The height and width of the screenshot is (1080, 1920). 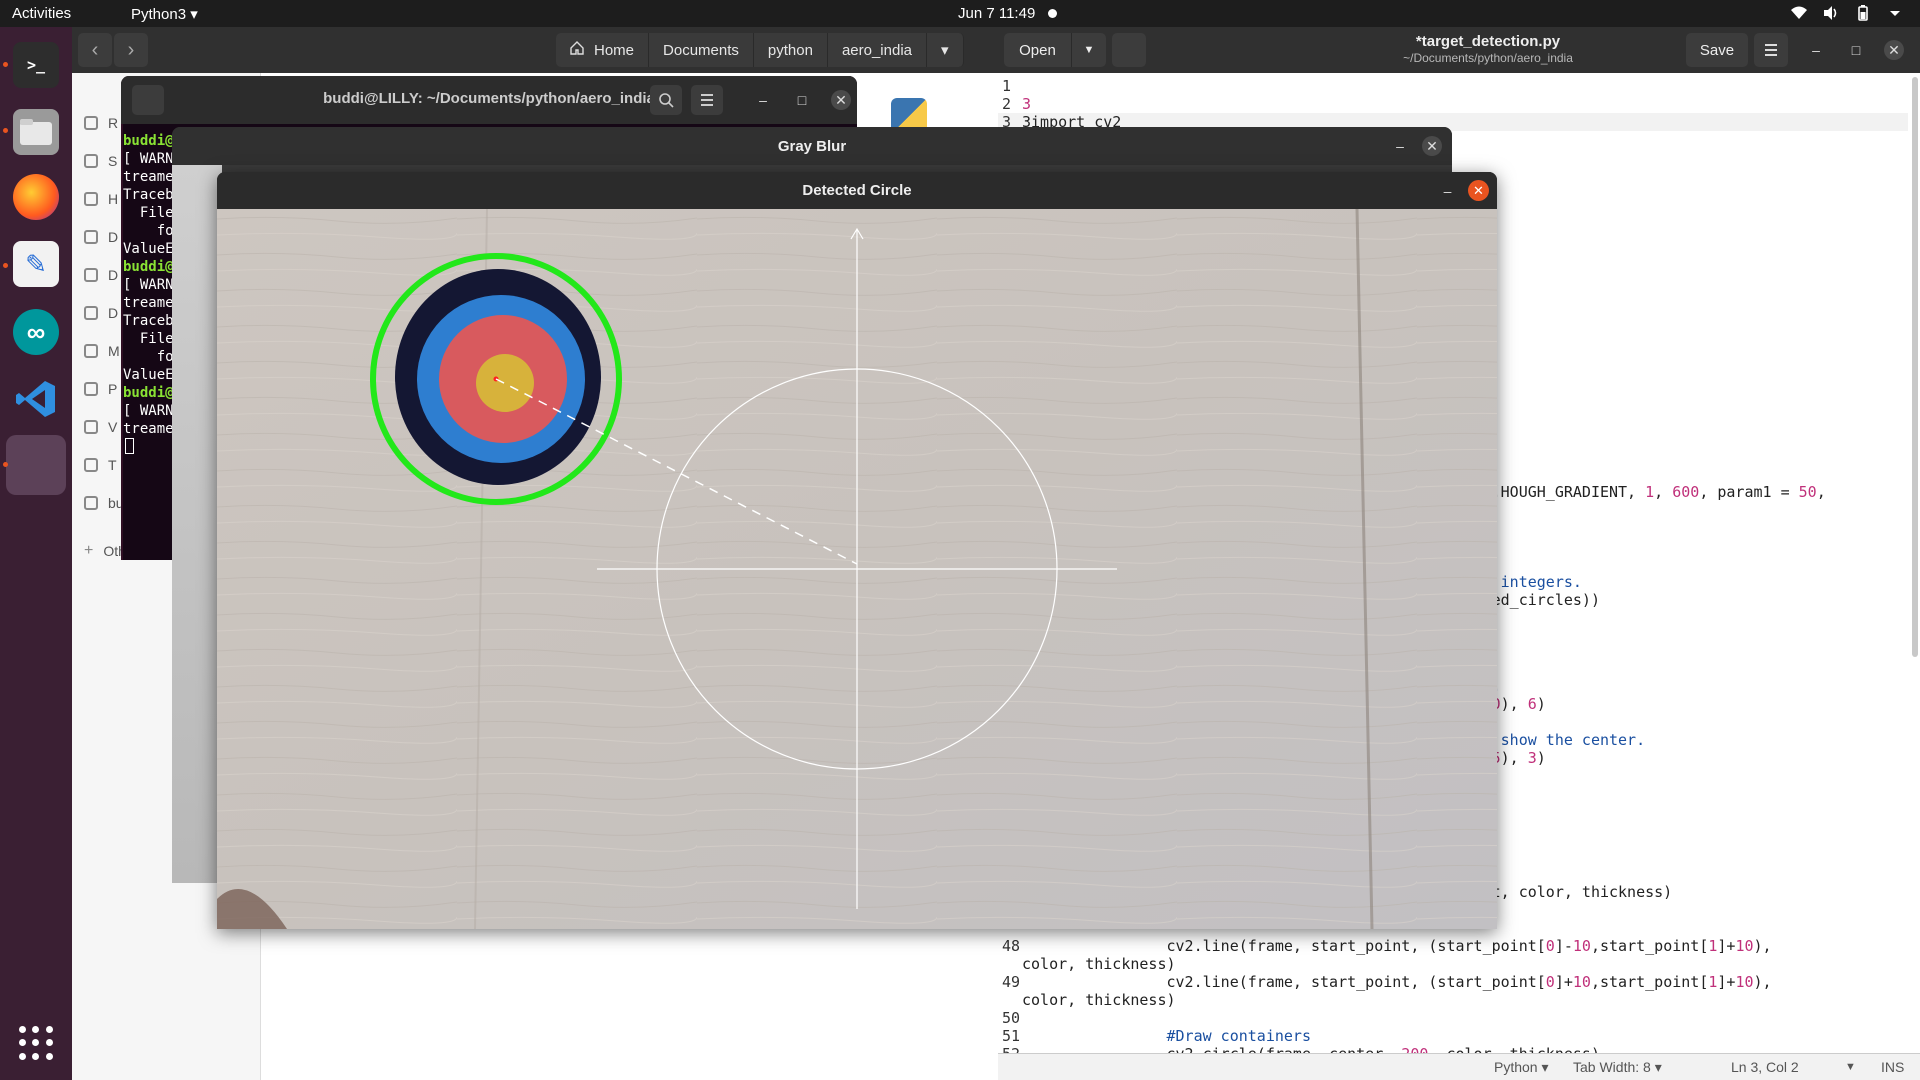 I want to click on cursor-position: Ln 3, Col 2, so click(x=1765, y=1067).